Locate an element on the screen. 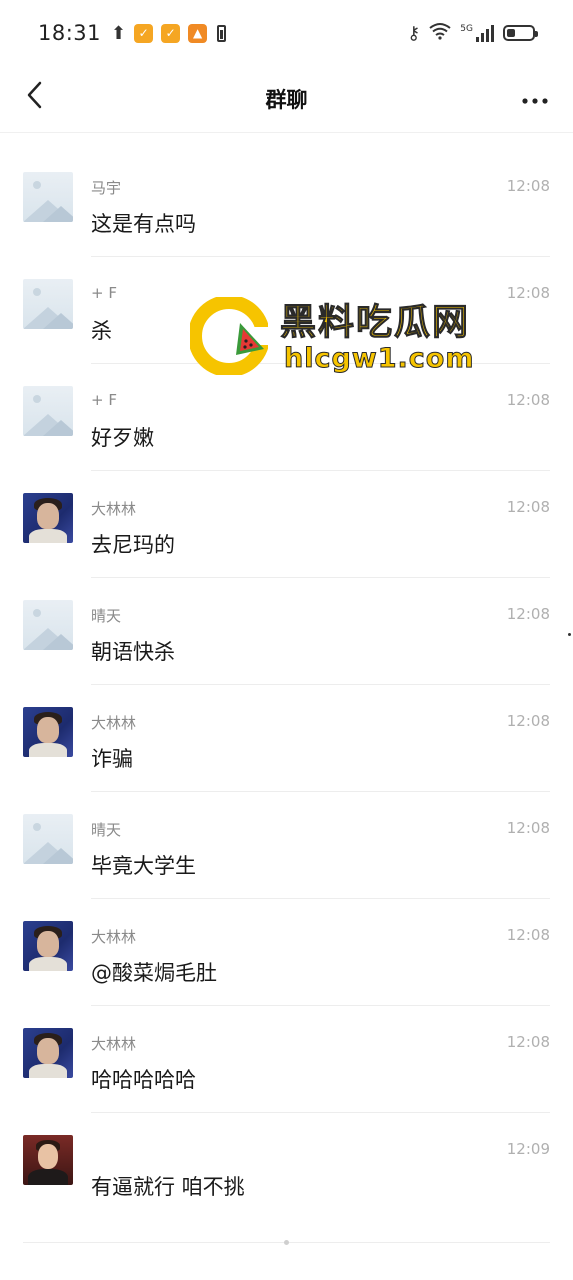  message-row: 马宇这是有点吗 12:08 is located at coordinates (286, 203).